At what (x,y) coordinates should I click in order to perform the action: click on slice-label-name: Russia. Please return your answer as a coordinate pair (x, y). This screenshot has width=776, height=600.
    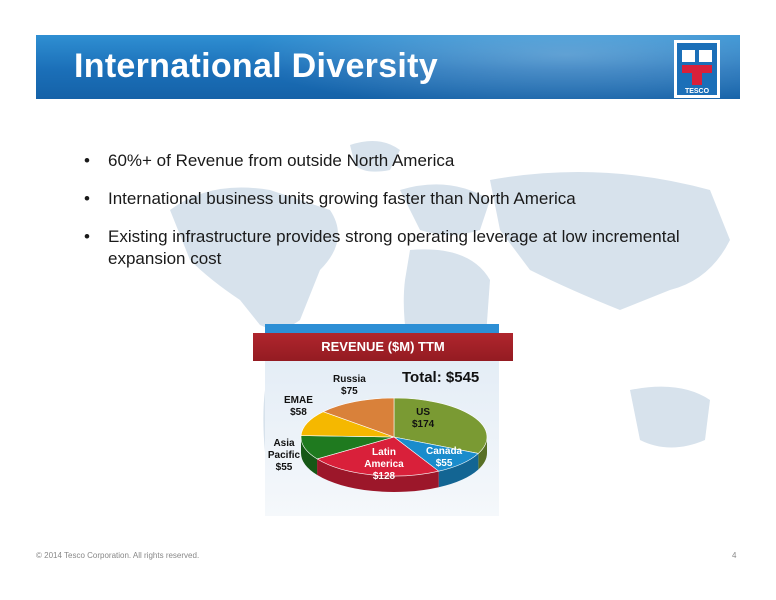
    Looking at the image, I should click on (349, 379).